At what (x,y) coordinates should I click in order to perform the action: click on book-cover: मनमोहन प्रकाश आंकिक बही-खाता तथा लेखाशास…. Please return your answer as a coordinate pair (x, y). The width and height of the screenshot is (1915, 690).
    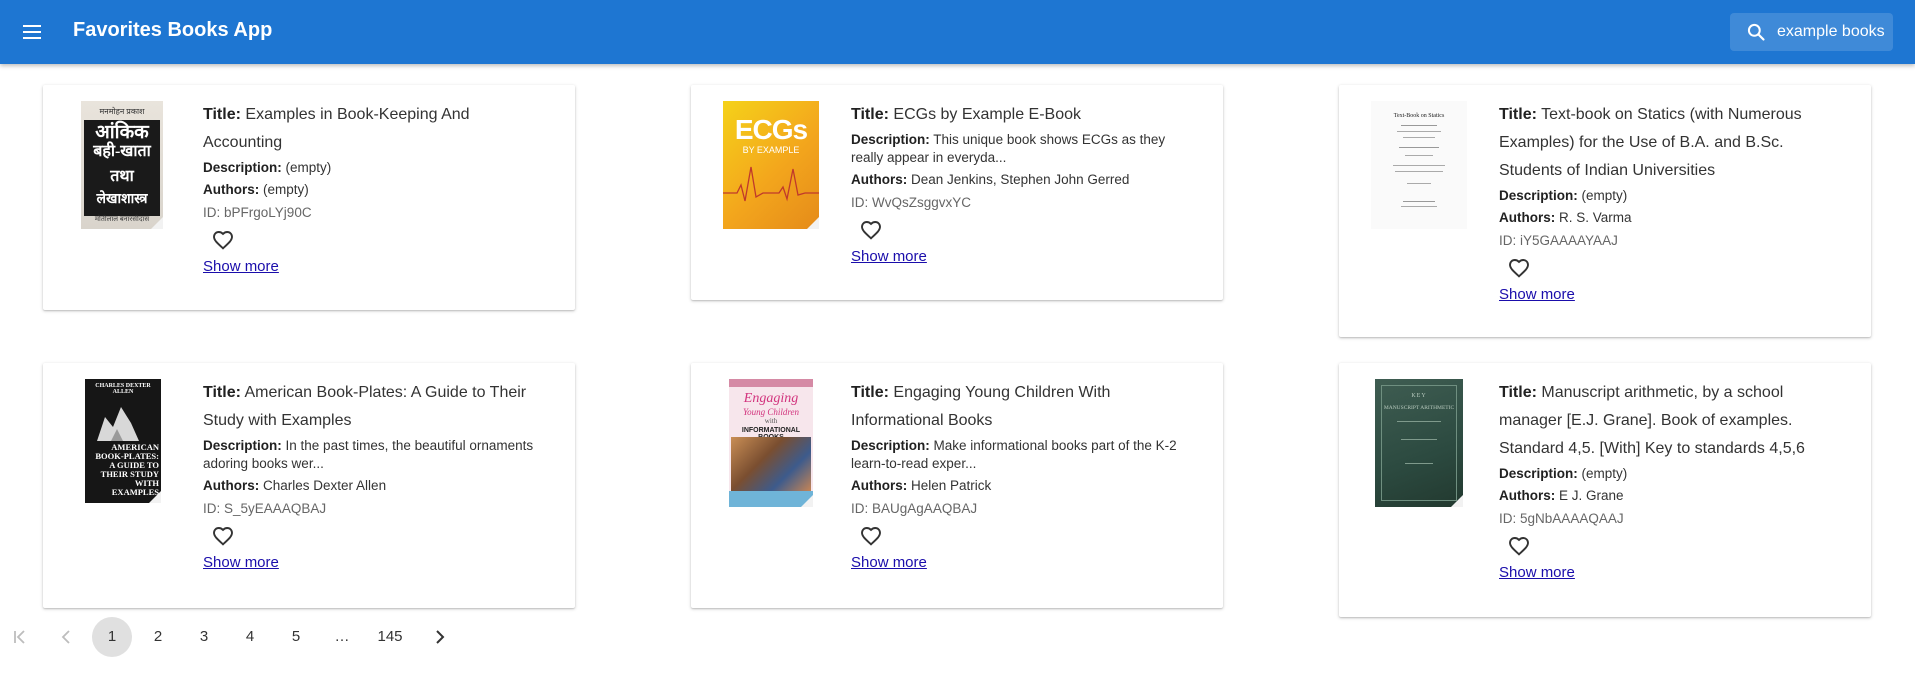
    Looking at the image, I should click on (122, 165).